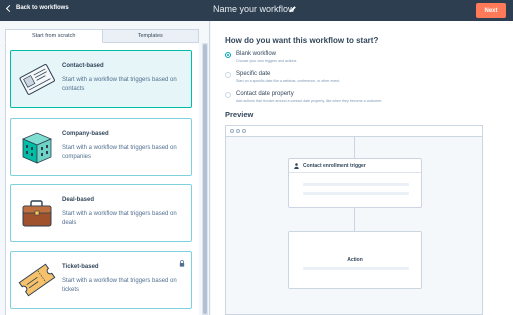  I want to click on pencil-icon, so click(293, 9).